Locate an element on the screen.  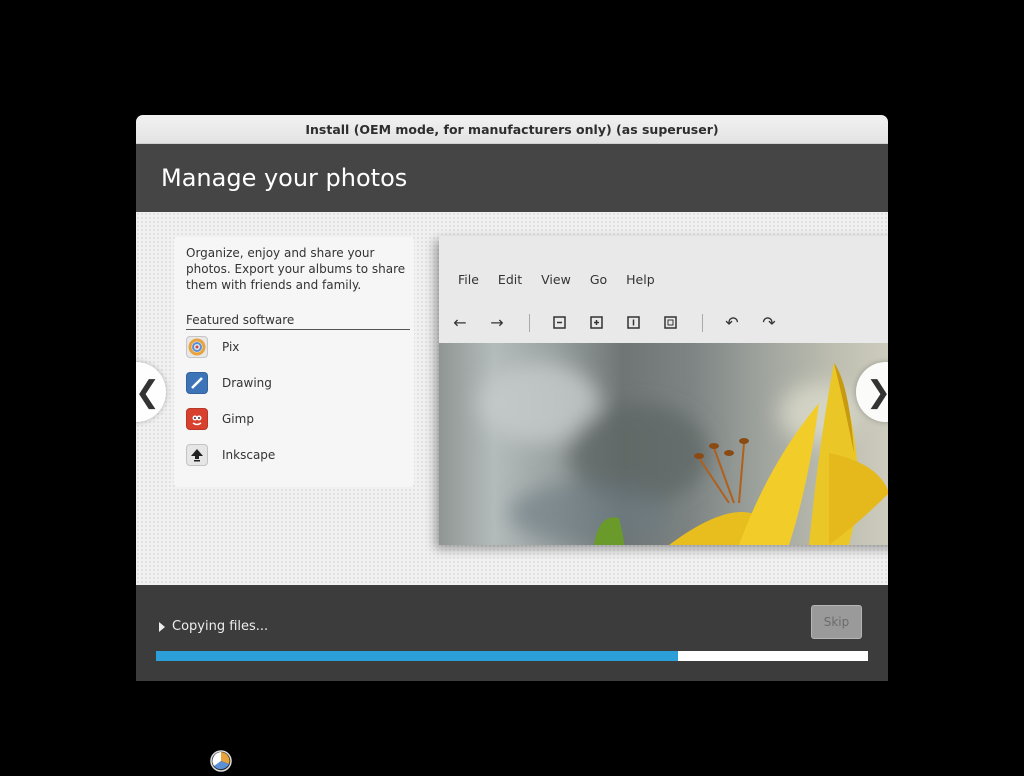
progress-fill is located at coordinates (417, 656).